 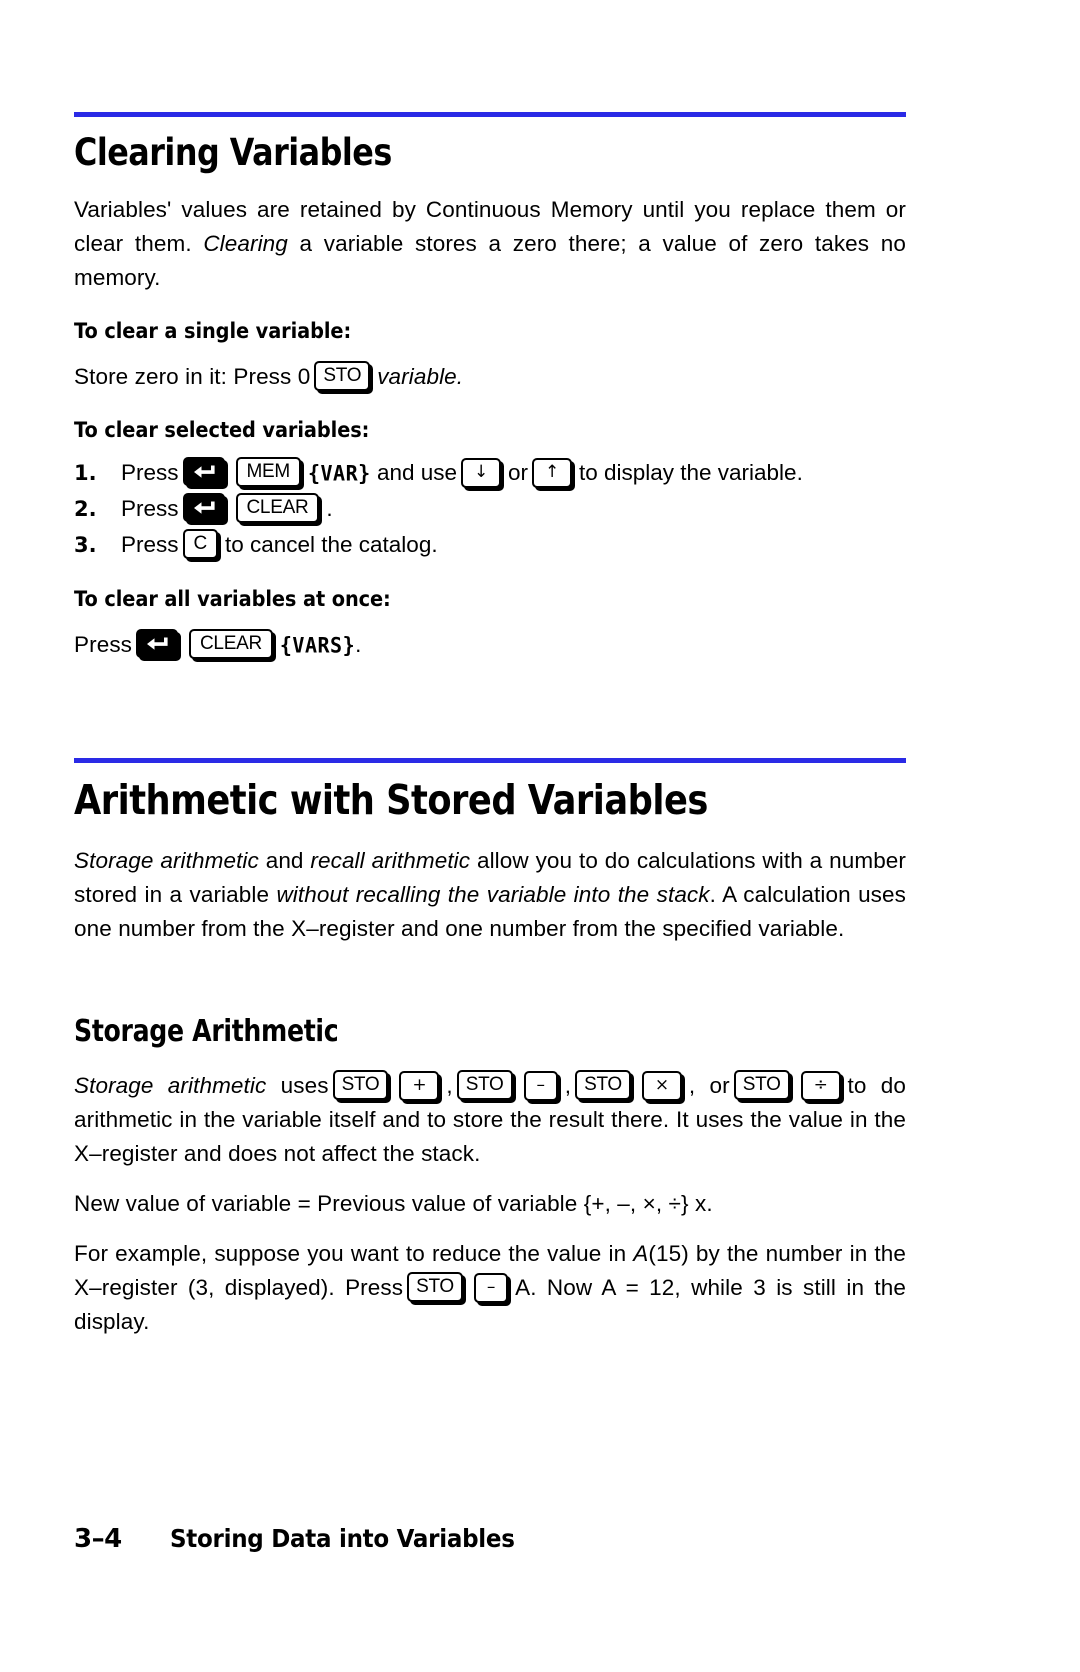 I want to click on page-number: 3–4, so click(x=98, y=1539).